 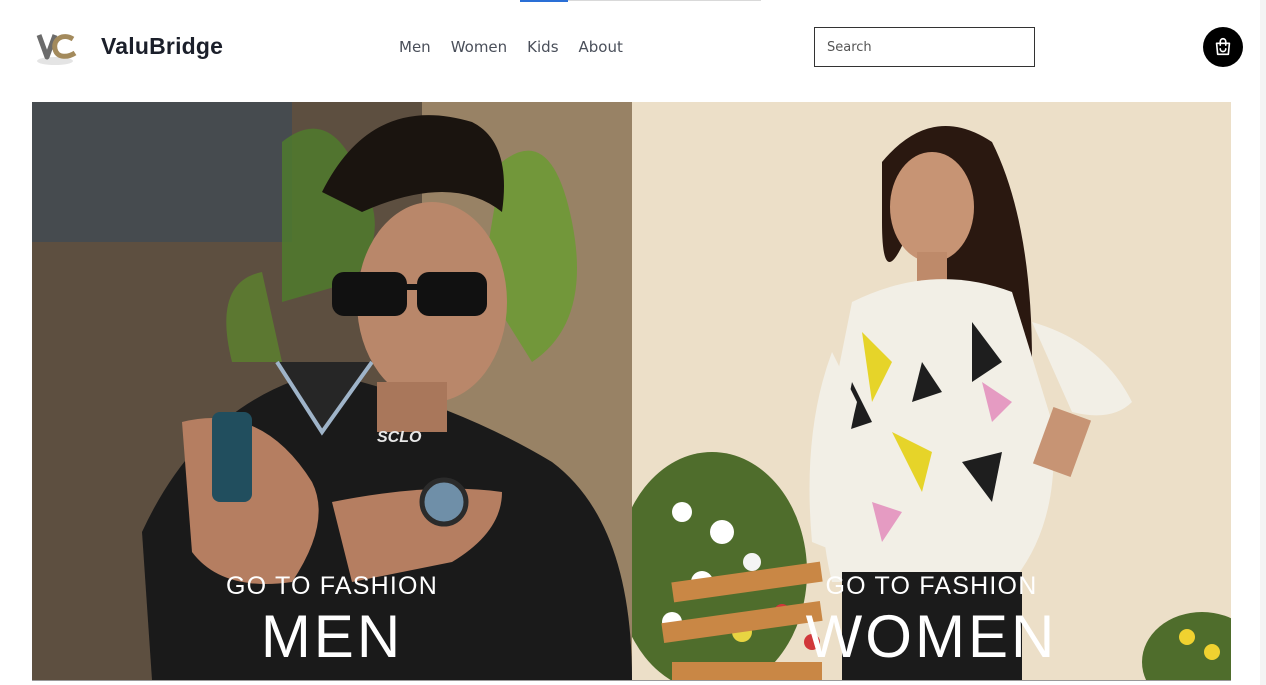 What do you see at coordinates (399, 437) in the screenshot?
I see `shirt-logo: SCLO` at bounding box center [399, 437].